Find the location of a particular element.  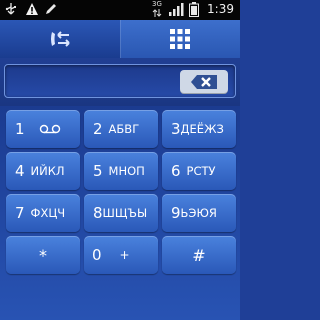

backspace-button is located at coordinates (204, 82).